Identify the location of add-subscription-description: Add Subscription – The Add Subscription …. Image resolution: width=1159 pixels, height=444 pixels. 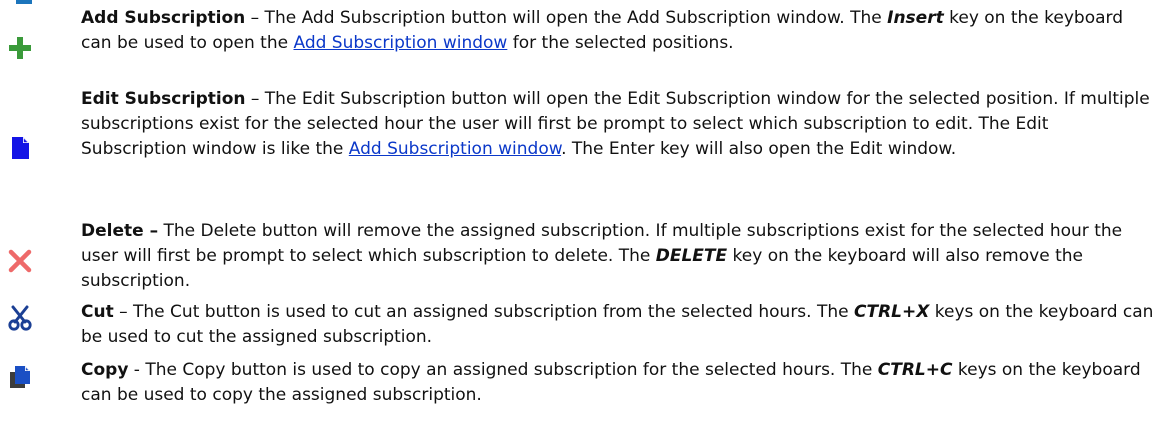
(618, 31).